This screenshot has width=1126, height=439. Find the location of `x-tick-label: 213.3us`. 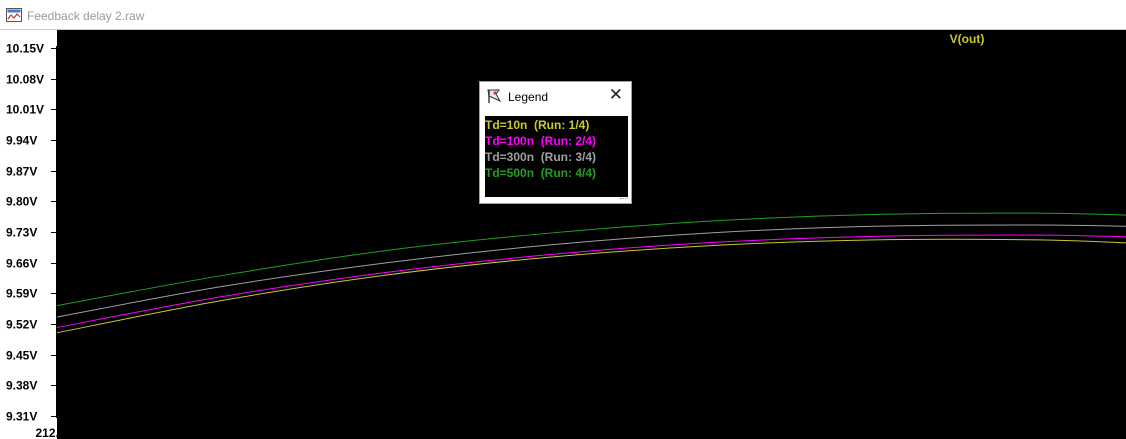

x-tick-label: 213.3us is located at coordinates (711, 432).